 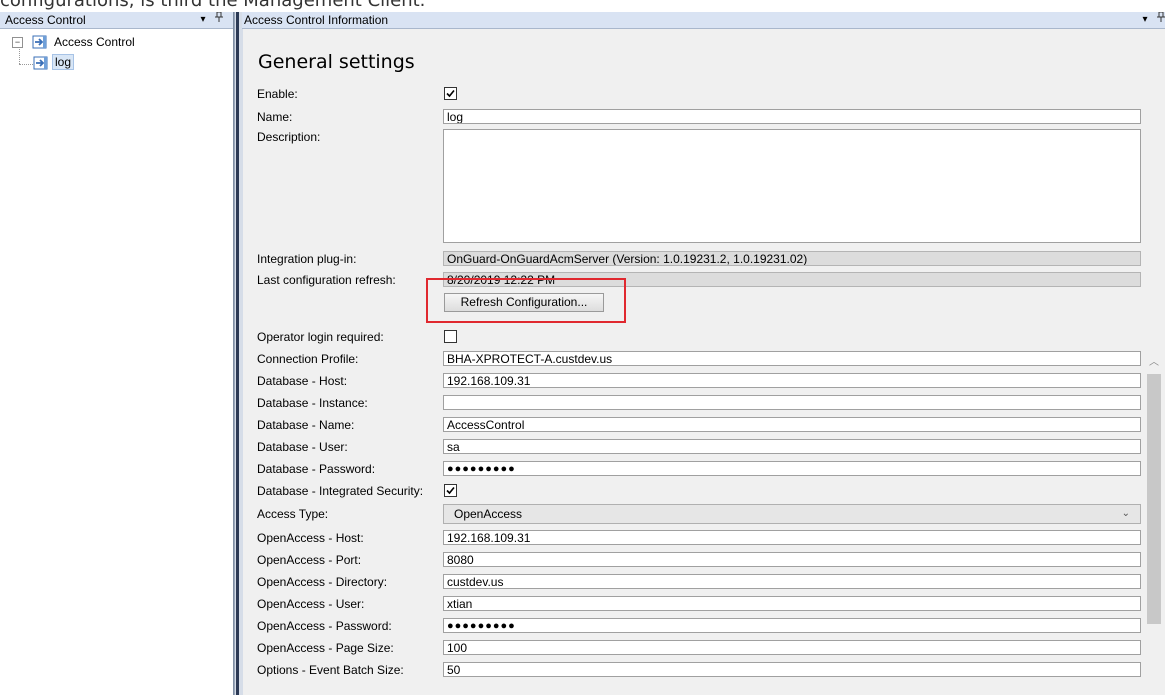 I want to click on navigation-pane-header: Access Control ▾, so click(x=116, y=20).